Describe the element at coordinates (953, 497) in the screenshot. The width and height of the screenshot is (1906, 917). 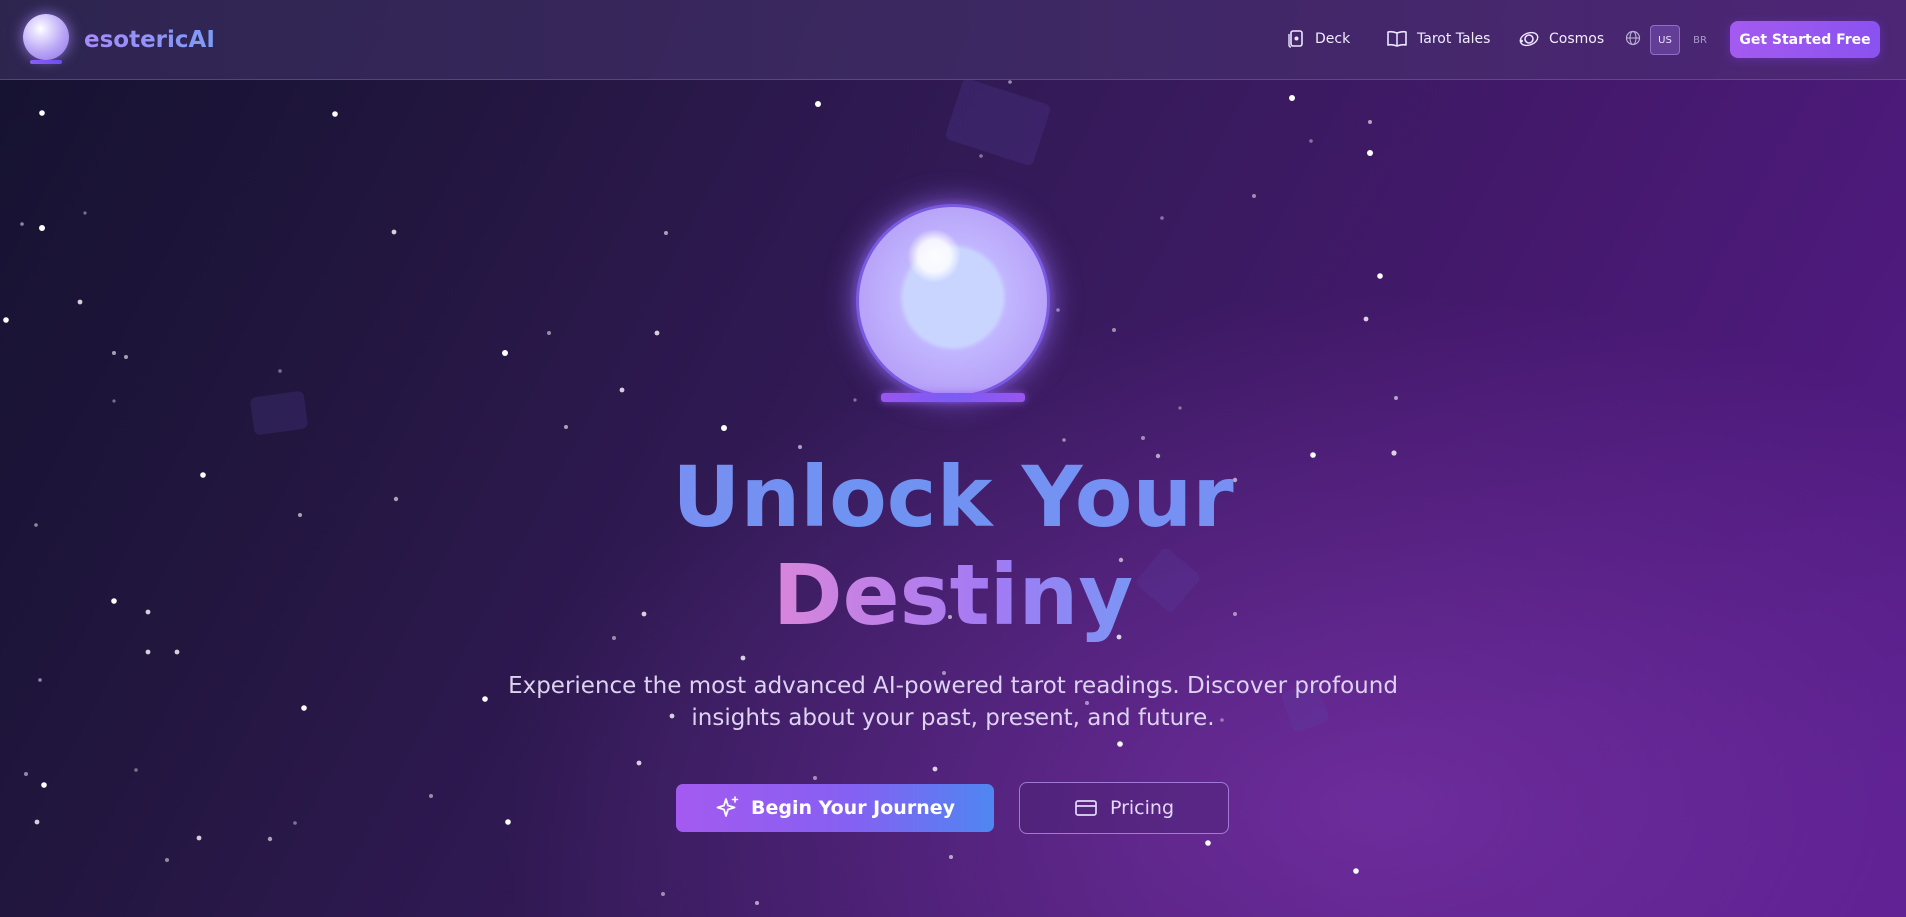
I see `hero-title-line1: Unlock Your` at that location.